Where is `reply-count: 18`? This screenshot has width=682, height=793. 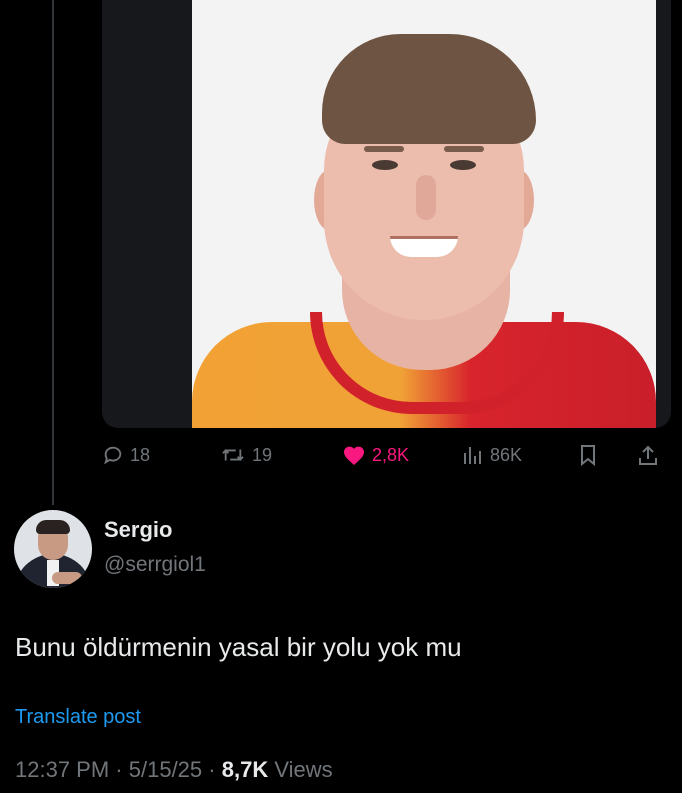 reply-count: 18 is located at coordinates (140, 454).